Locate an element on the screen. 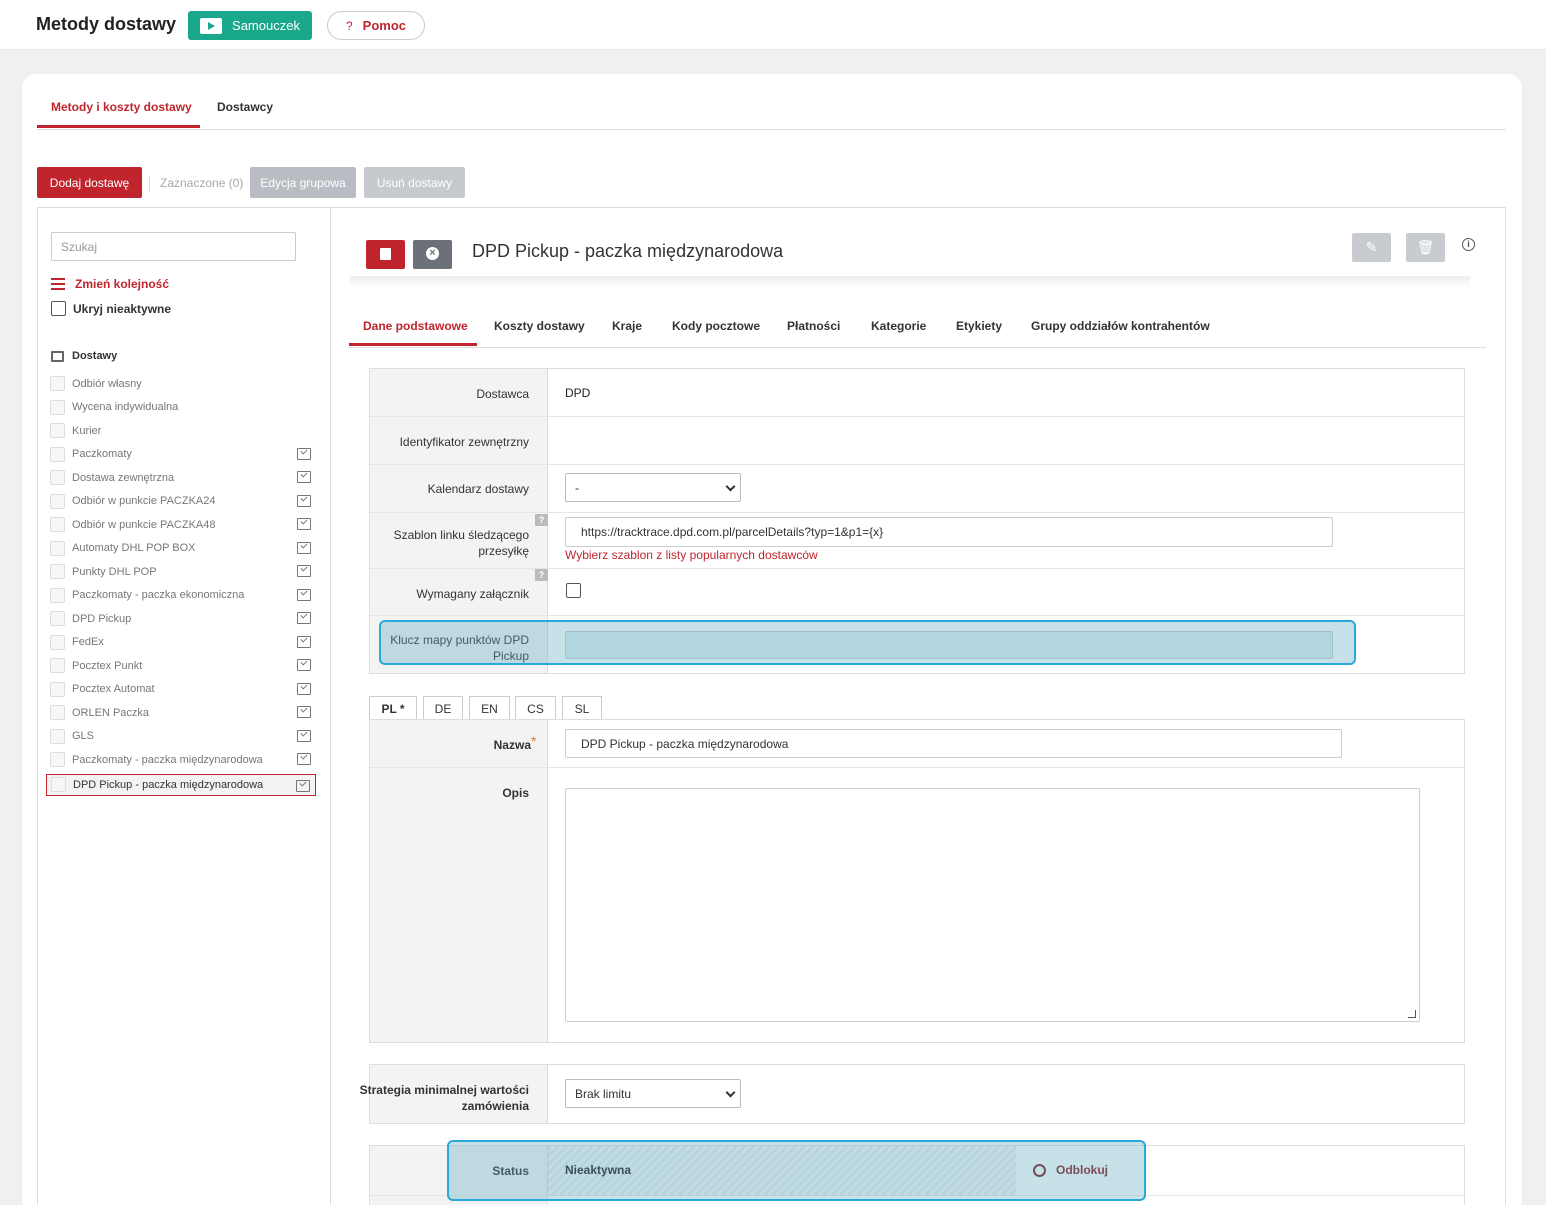  tab-categories: Kategorie is located at coordinates (898, 326).